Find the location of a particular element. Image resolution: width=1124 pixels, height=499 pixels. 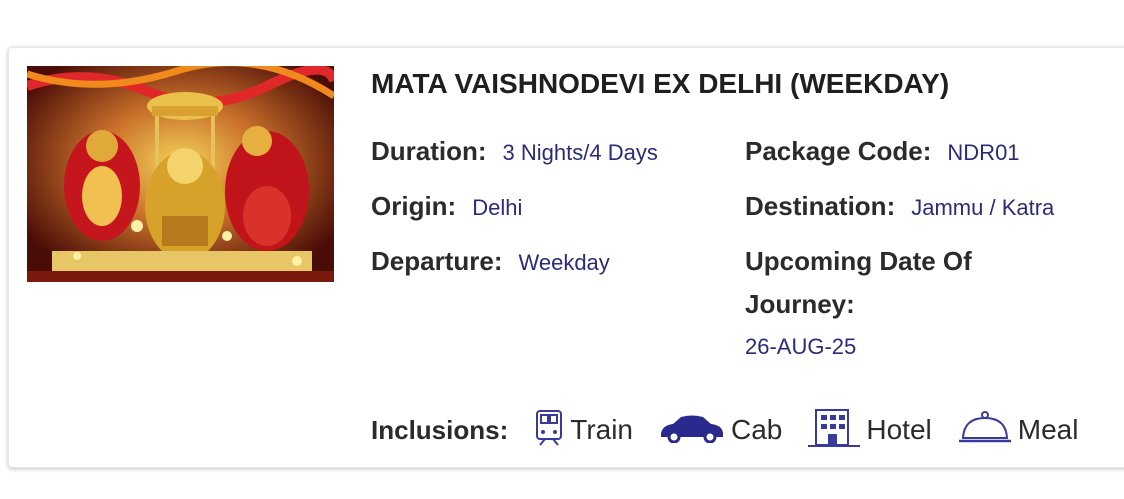

package-code-value: NDR01 is located at coordinates (983, 152).